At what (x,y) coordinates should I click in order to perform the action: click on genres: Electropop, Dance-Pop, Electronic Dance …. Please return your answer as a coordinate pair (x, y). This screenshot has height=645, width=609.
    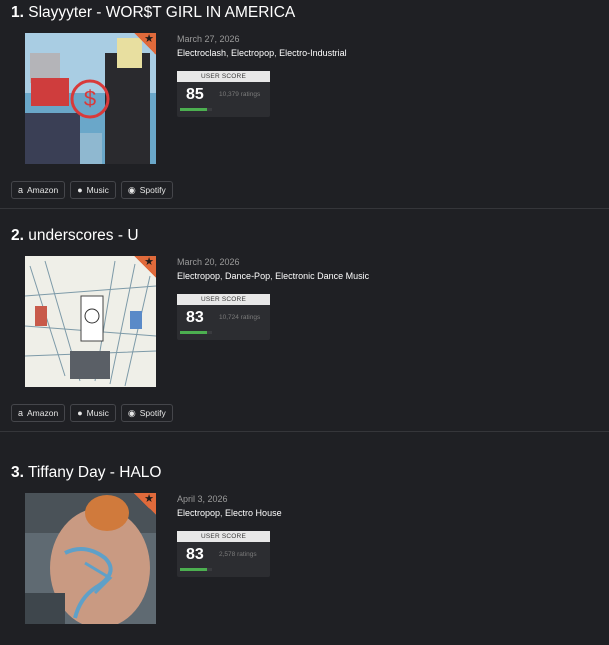
    Looking at the image, I should click on (273, 276).